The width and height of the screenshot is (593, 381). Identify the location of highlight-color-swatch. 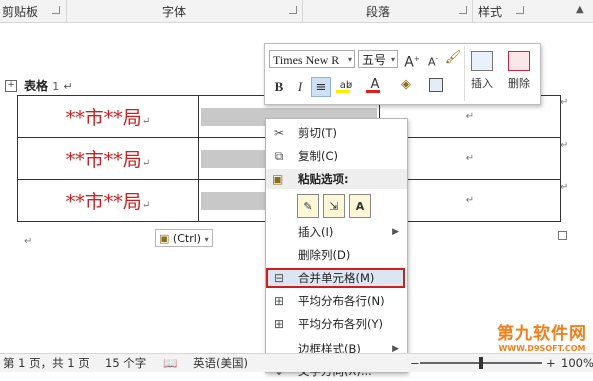
(343, 91).